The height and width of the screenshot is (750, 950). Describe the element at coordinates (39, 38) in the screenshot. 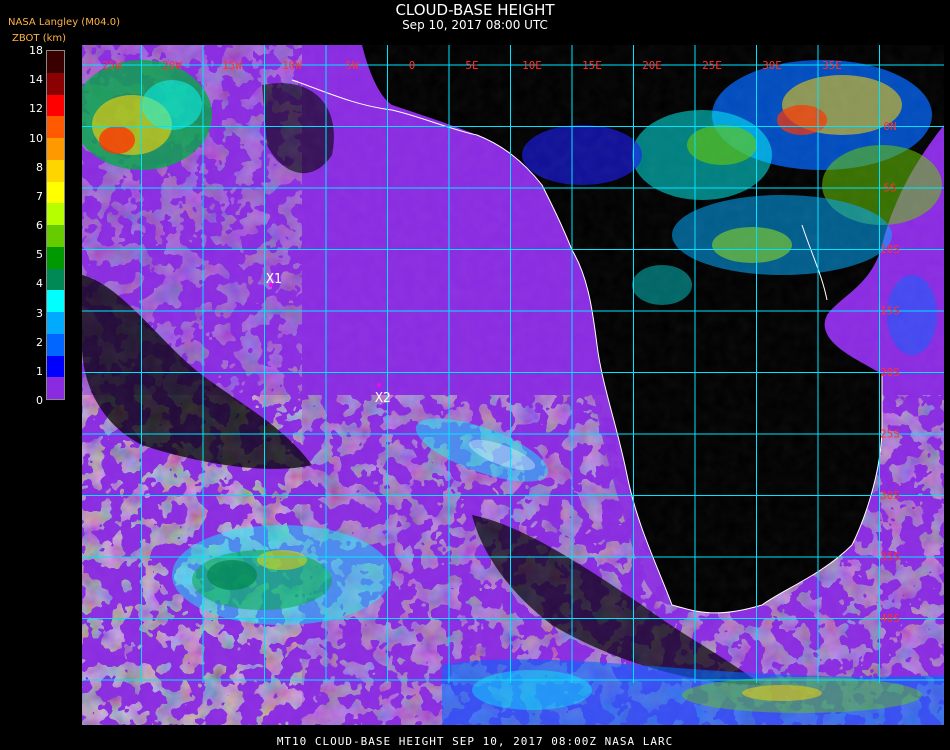

I see `units-label: ZBOT (km)` at that location.